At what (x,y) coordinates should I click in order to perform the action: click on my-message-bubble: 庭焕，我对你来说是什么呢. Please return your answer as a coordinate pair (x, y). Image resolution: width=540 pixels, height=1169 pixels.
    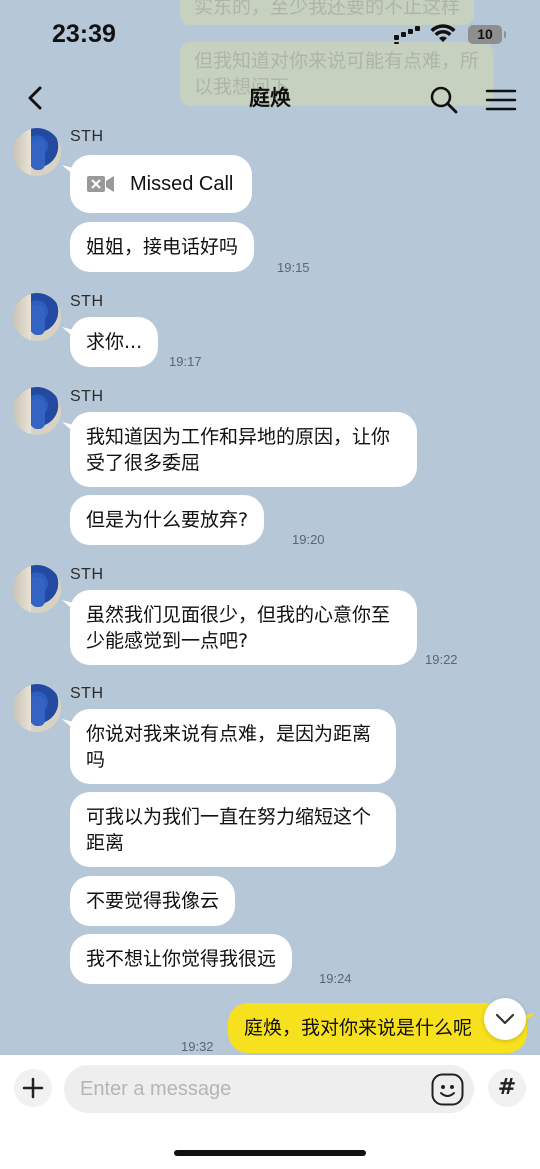
    Looking at the image, I should click on (377, 1028).